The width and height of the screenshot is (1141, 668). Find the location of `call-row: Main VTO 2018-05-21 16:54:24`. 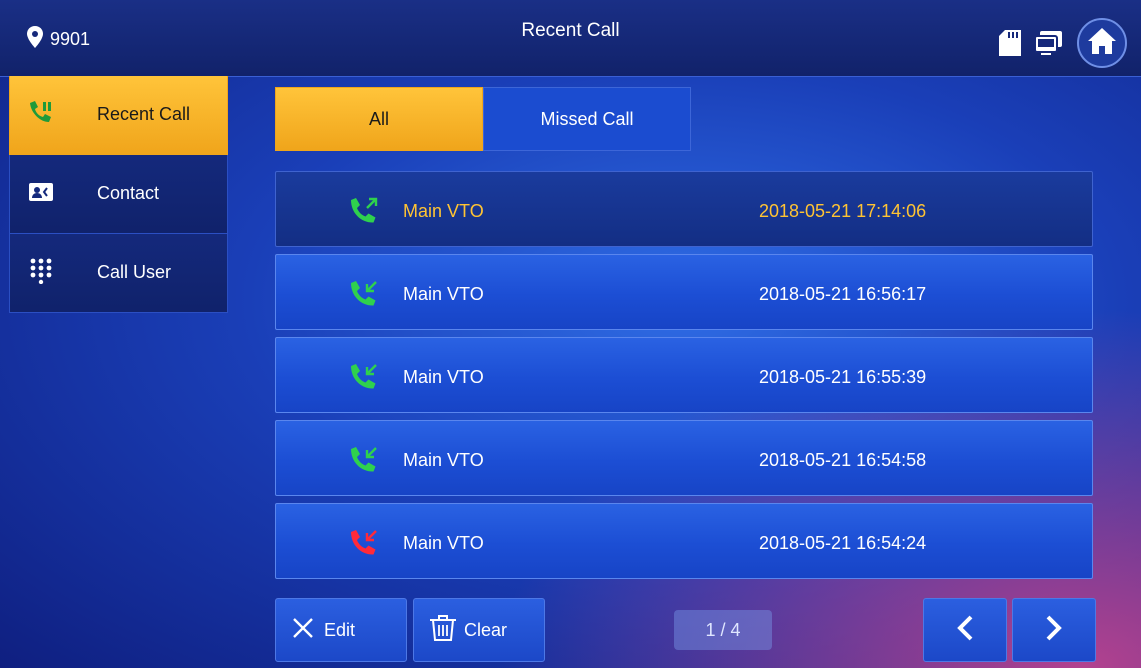

call-row: Main VTO 2018-05-21 16:54:24 is located at coordinates (684, 541).